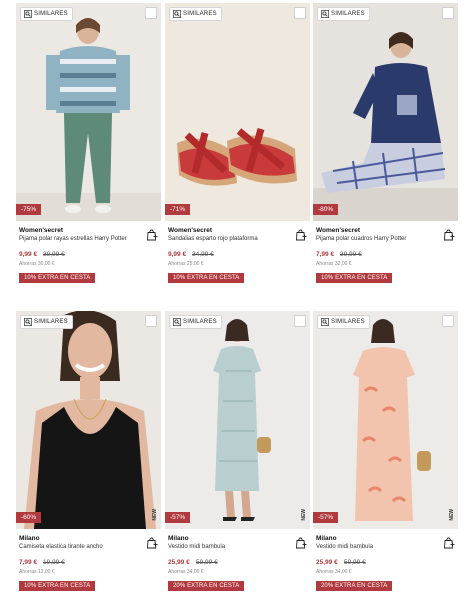  I want to click on product-name: Camiseta elastica tirante ancho, so click(61, 547).